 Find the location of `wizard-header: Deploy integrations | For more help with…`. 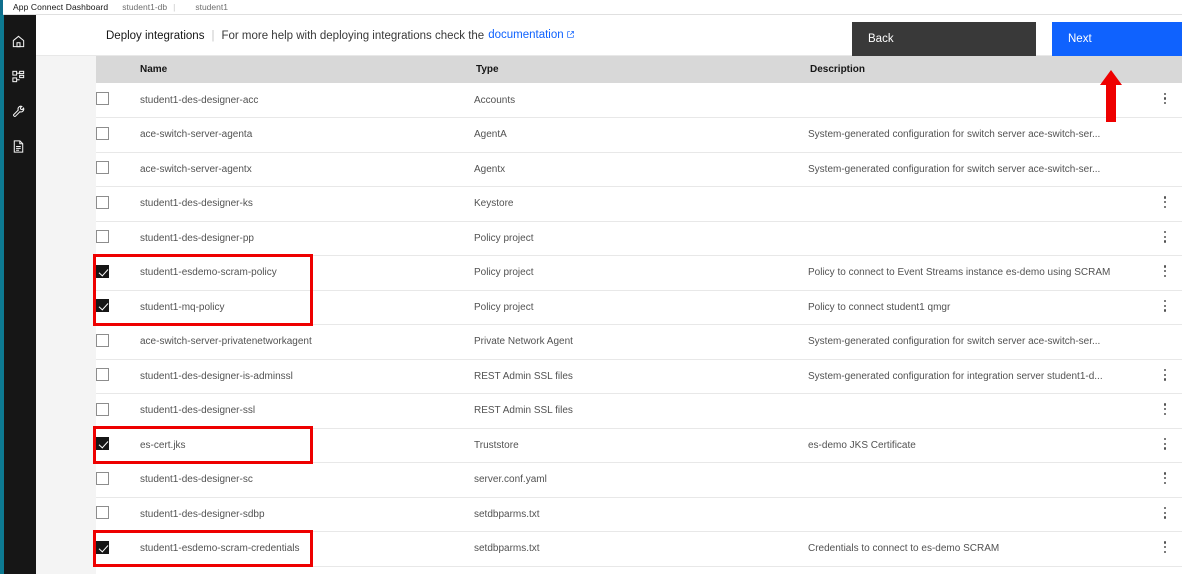

wizard-header: Deploy integrations | For more help with… is located at coordinates (609, 35).